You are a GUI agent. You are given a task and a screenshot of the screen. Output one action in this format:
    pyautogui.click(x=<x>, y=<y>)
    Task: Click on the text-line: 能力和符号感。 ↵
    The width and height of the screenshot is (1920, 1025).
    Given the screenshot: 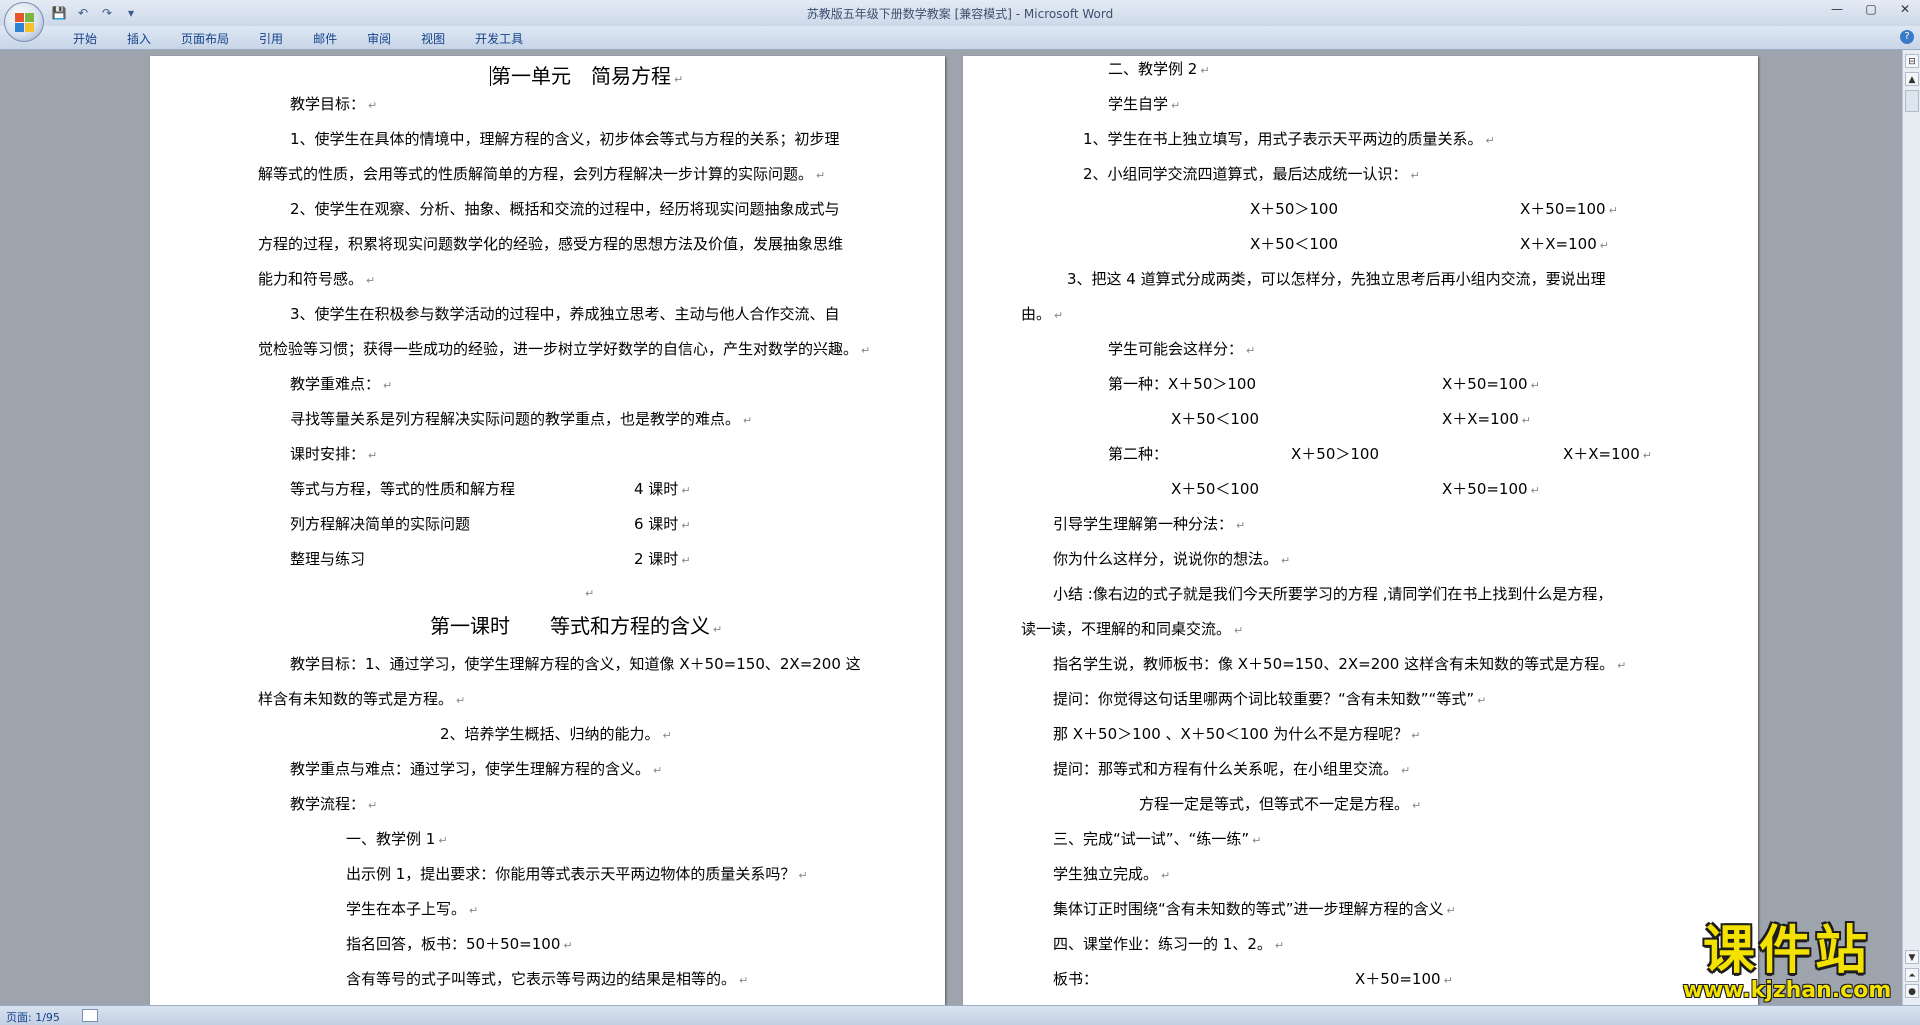 What is the action you would take?
    pyautogui.click(x=317, y=279)
    